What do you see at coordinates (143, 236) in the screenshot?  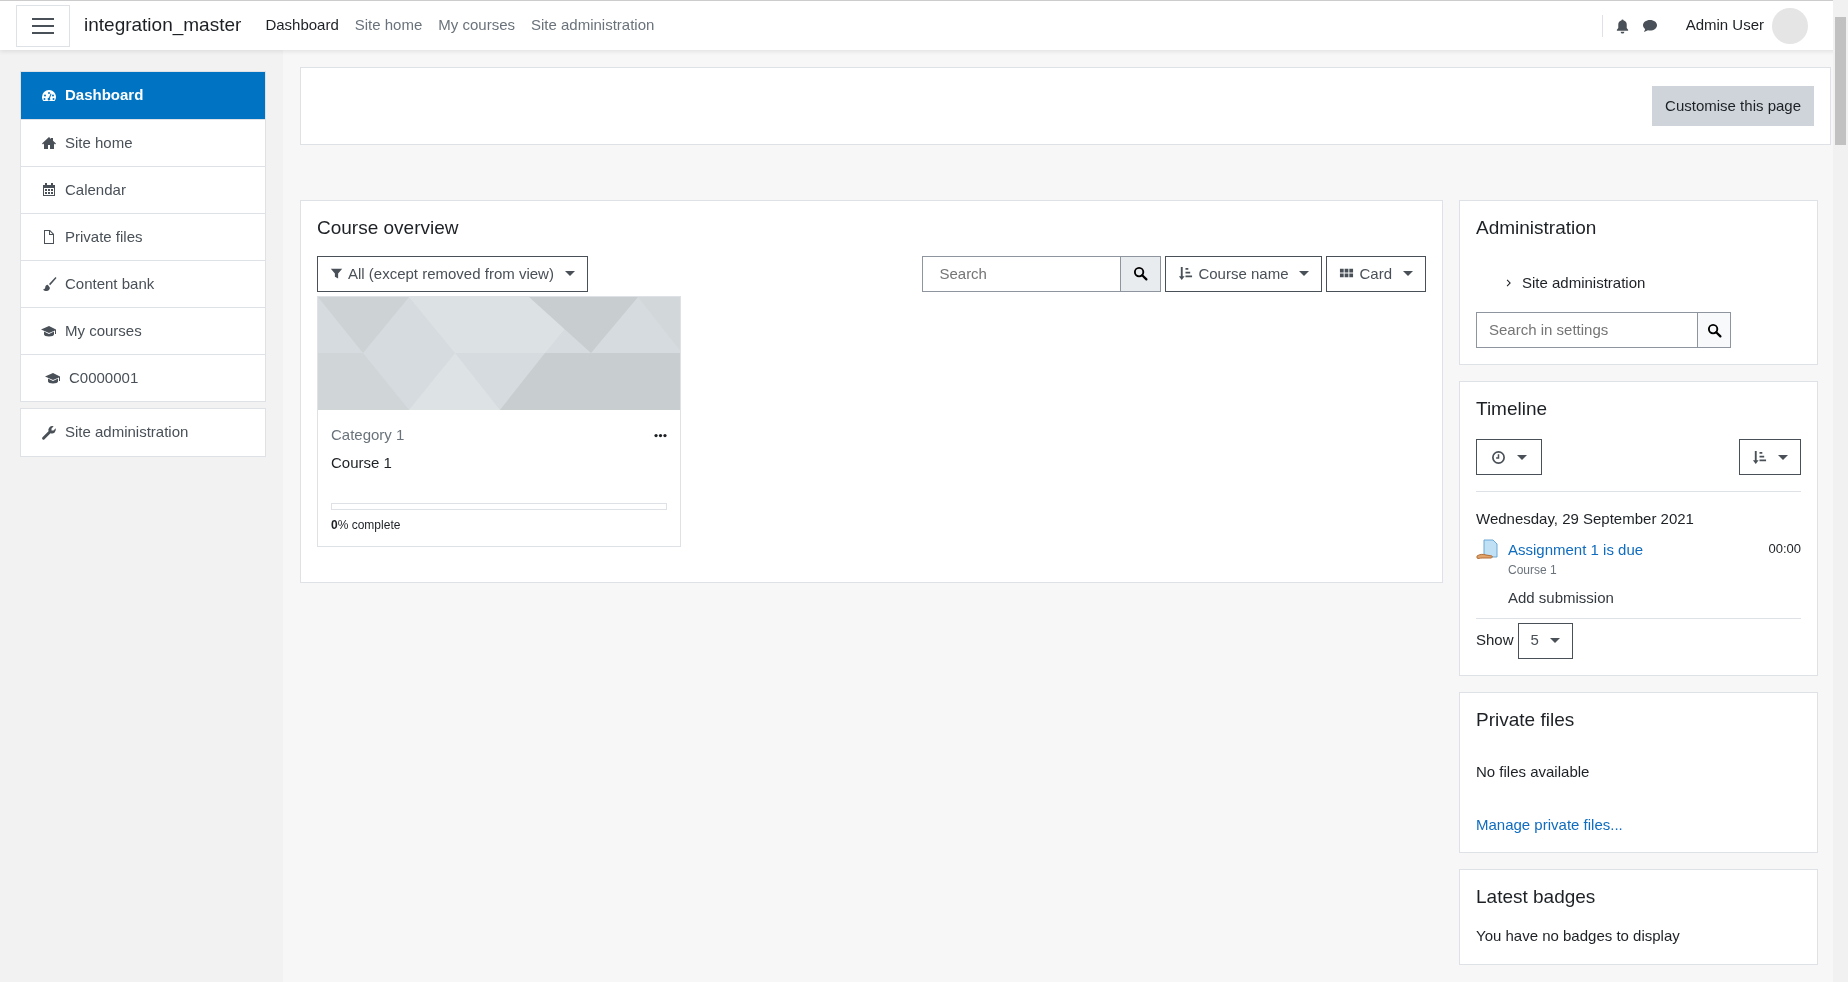 I see `sidebar-item: Private files` at bounding box center [143, 236].